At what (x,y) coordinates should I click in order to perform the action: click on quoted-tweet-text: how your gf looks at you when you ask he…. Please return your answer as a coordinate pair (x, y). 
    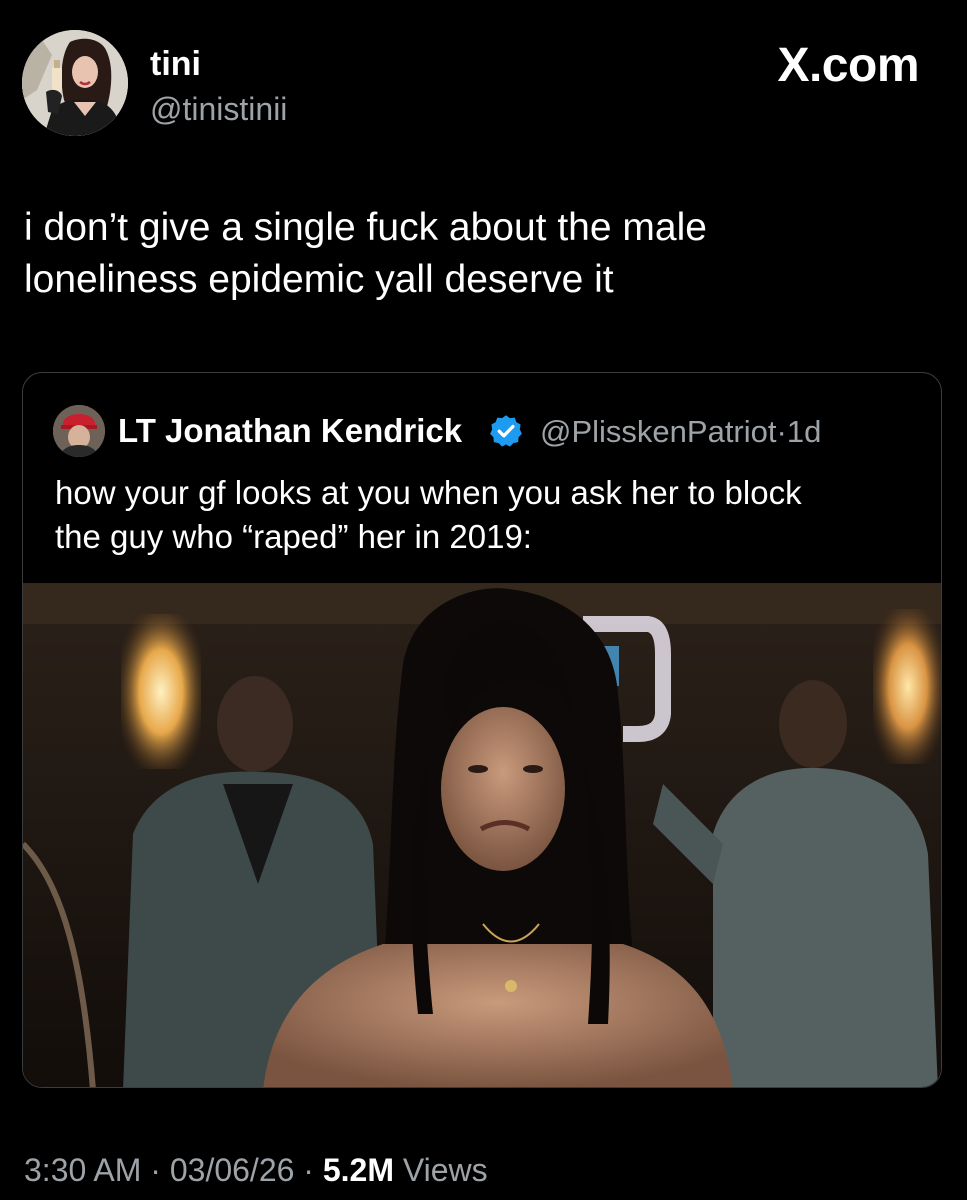
    Looking at the image, I should click on (485, 515).